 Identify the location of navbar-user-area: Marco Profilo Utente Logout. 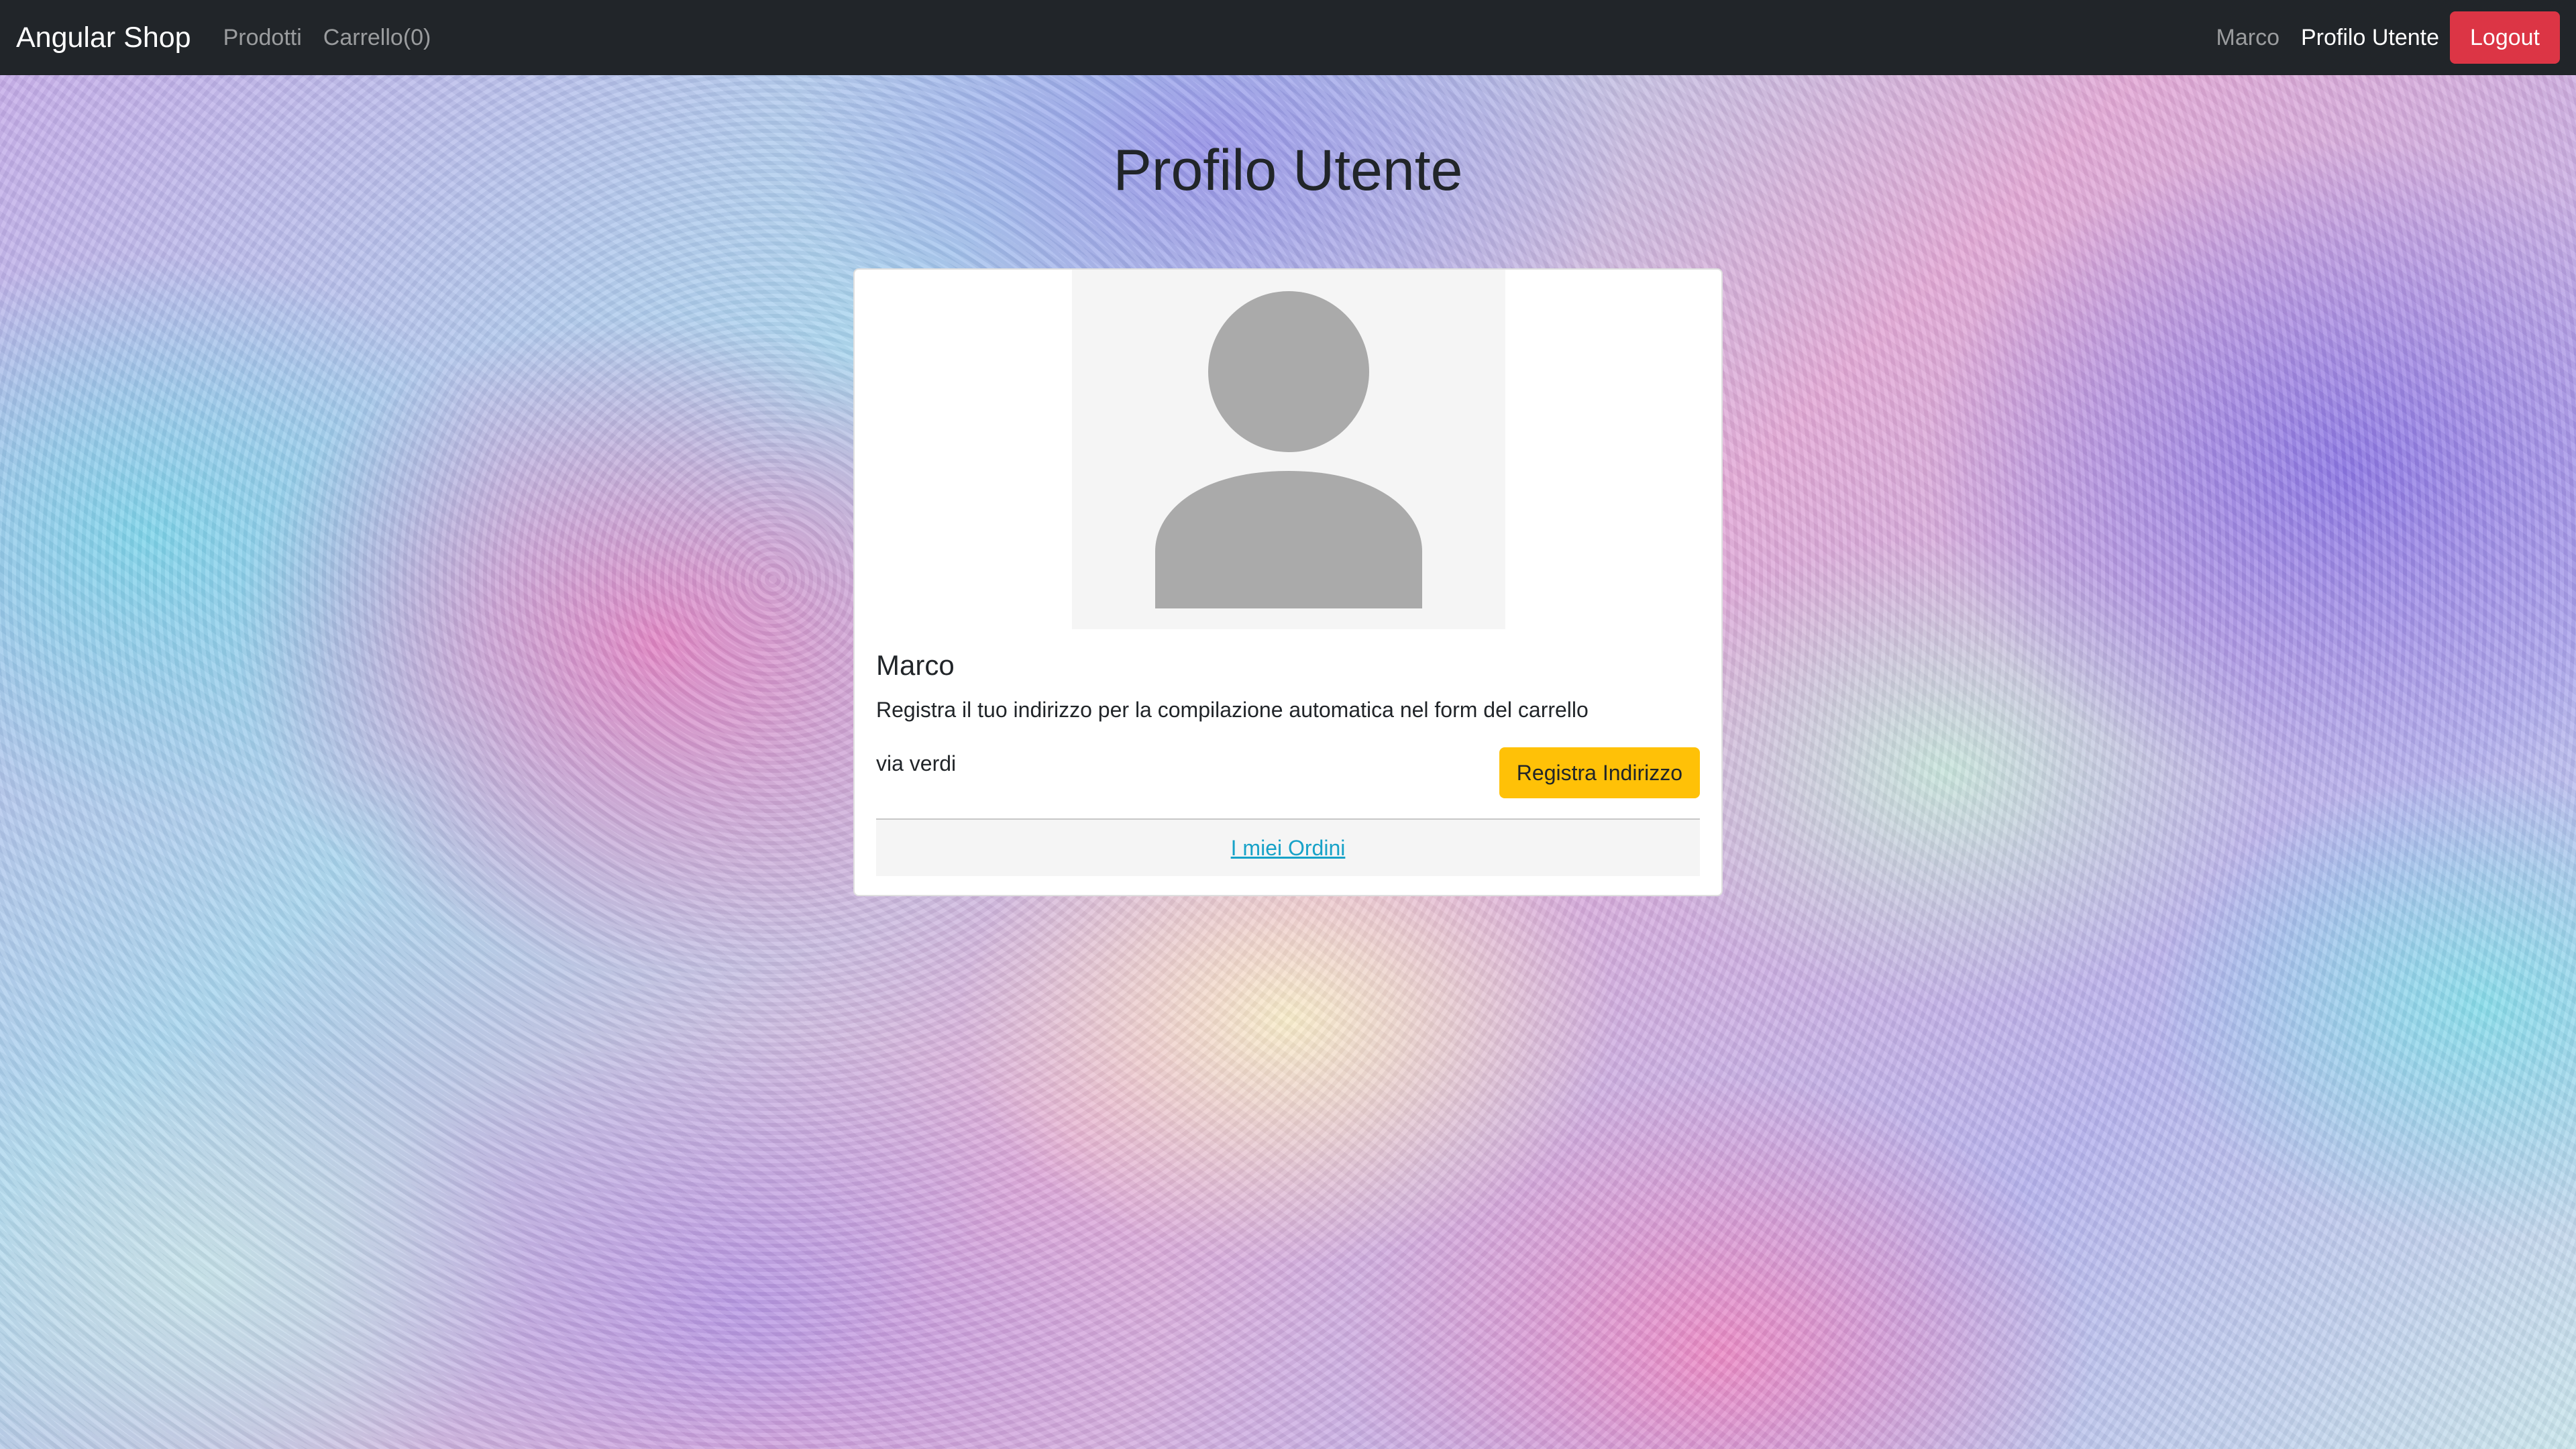
(2388, 37).